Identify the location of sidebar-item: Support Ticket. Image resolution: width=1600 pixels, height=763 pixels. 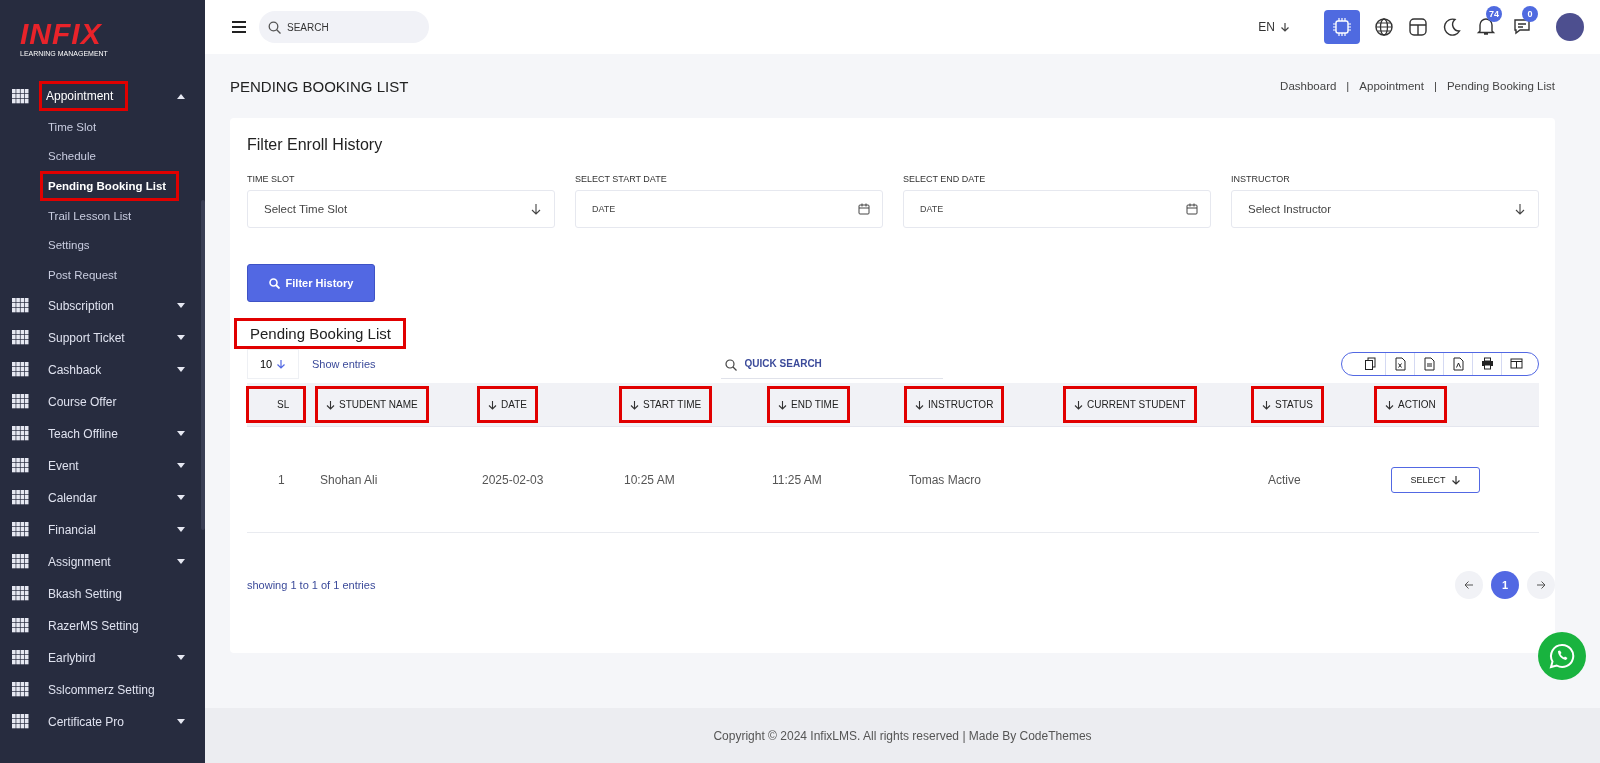
(102, 337).